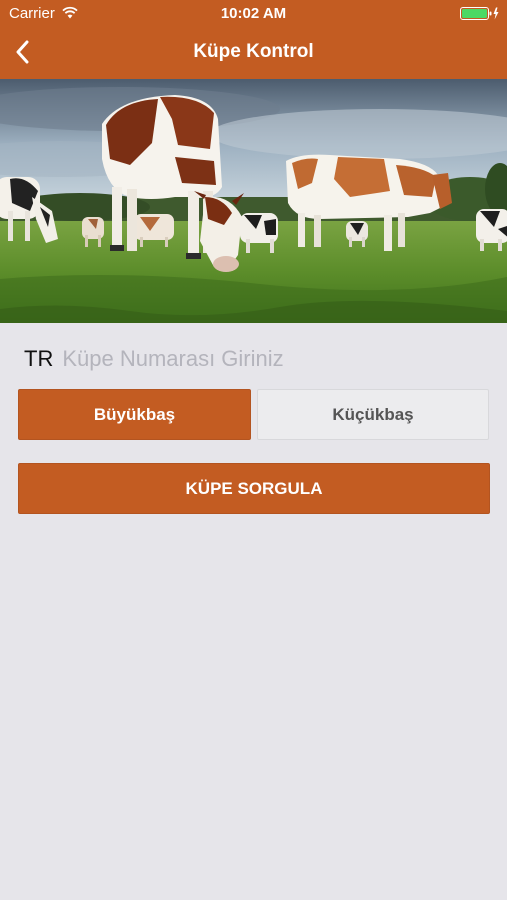 The width and height of the screenshot is (507, 900). I want to click on status-bar: Carrier 10:02 AM, so click(253, 14).